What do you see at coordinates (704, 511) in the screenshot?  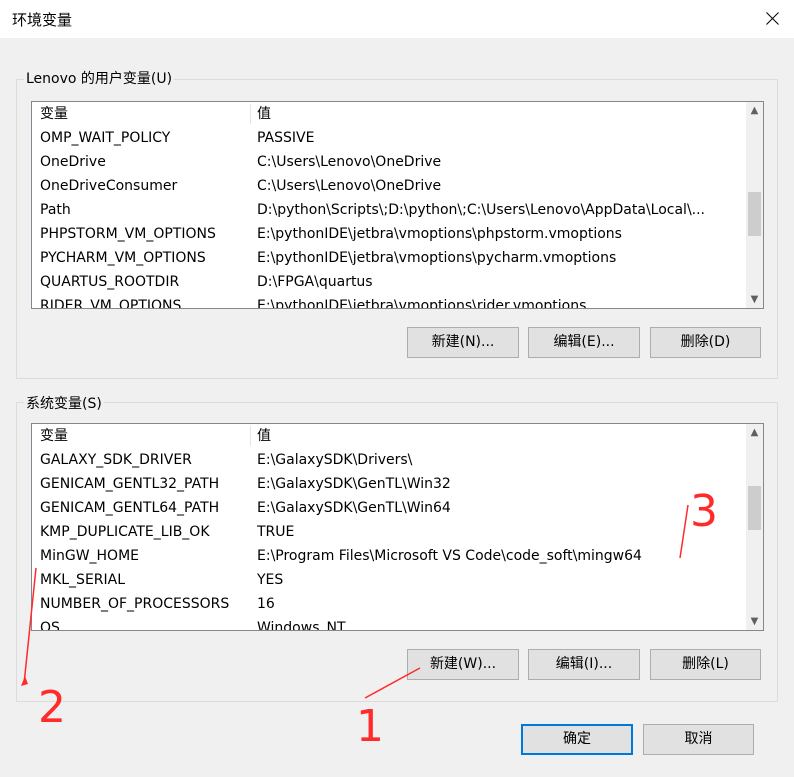 I see `annotation-number-3: 3` at bounding box center [704, 511].